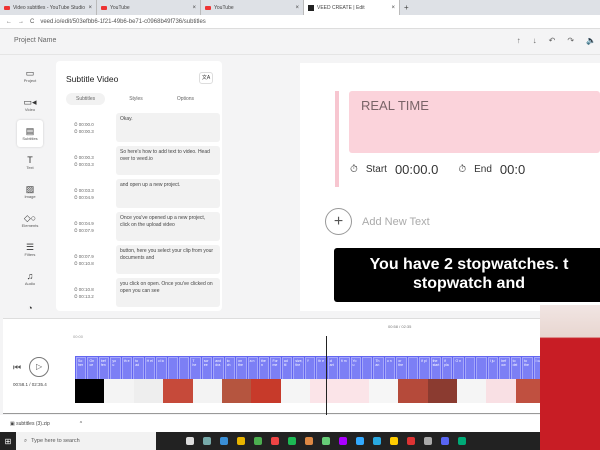 The height and width of the screenshot is (450, 600). I want to click on download-item: ▣ subtitles (3).zip, so click(30, 424).